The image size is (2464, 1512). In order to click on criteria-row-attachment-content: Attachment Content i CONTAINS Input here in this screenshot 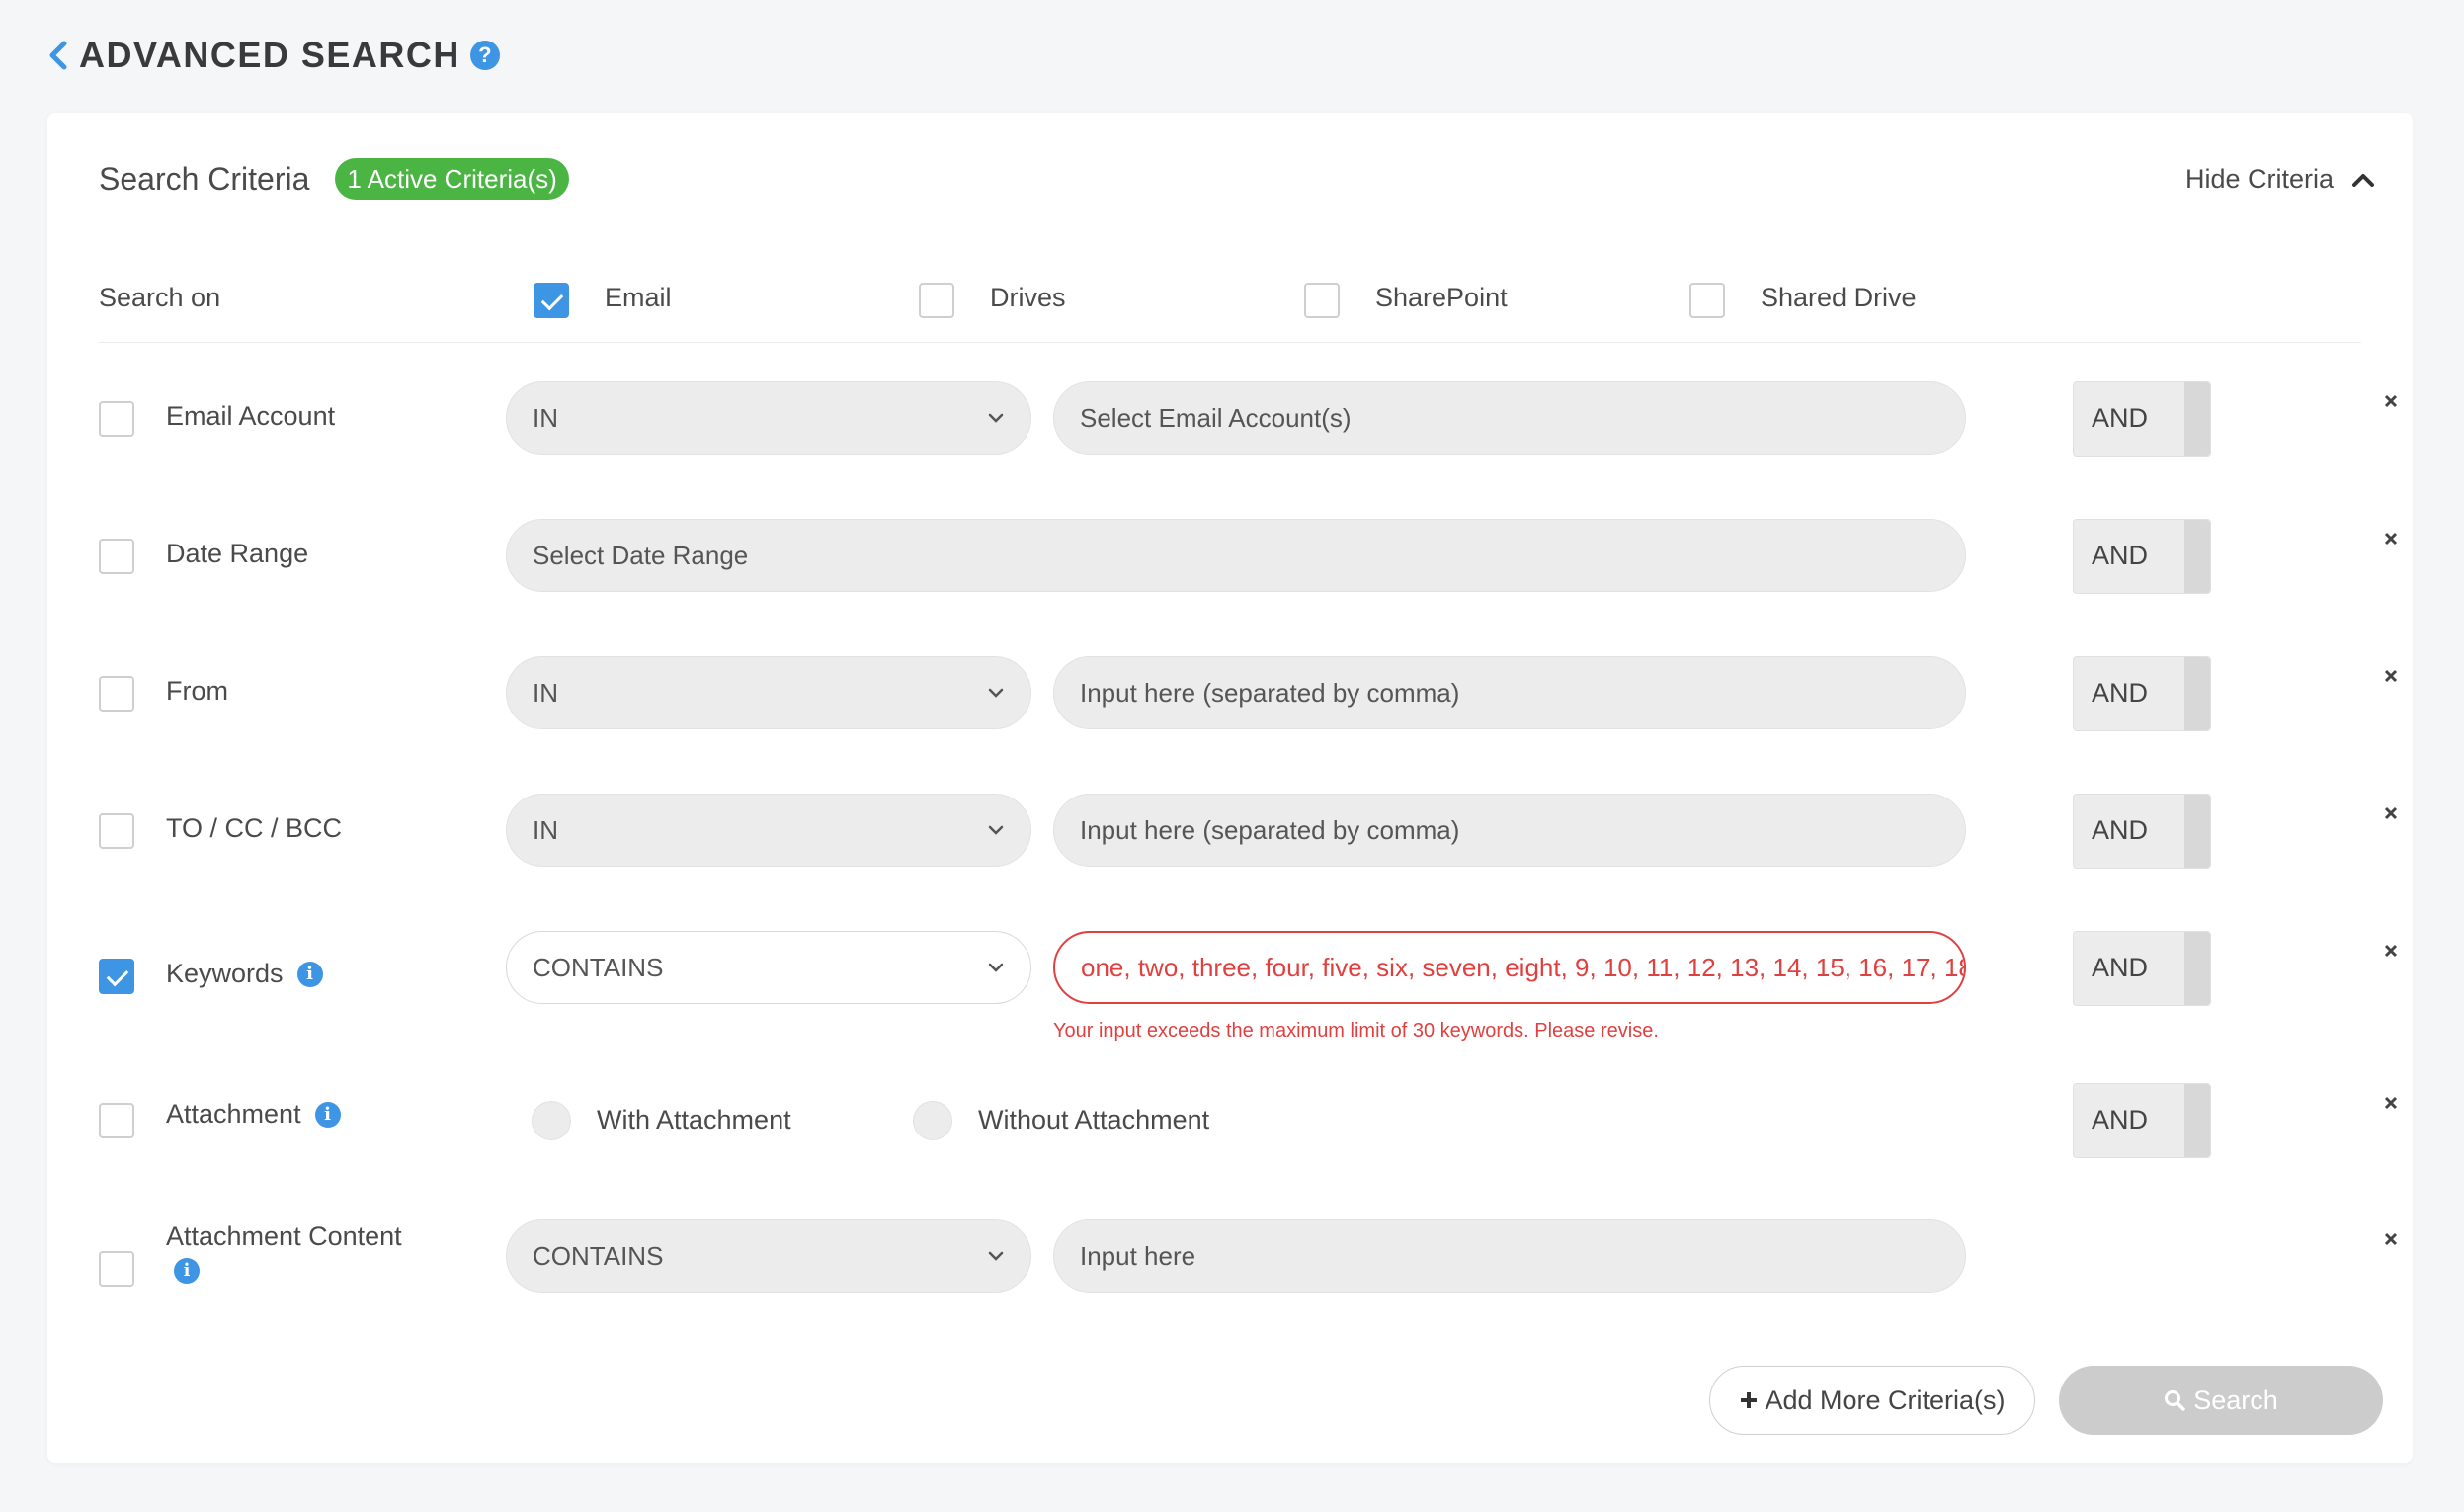, I will do `click(1256, 1263)`.